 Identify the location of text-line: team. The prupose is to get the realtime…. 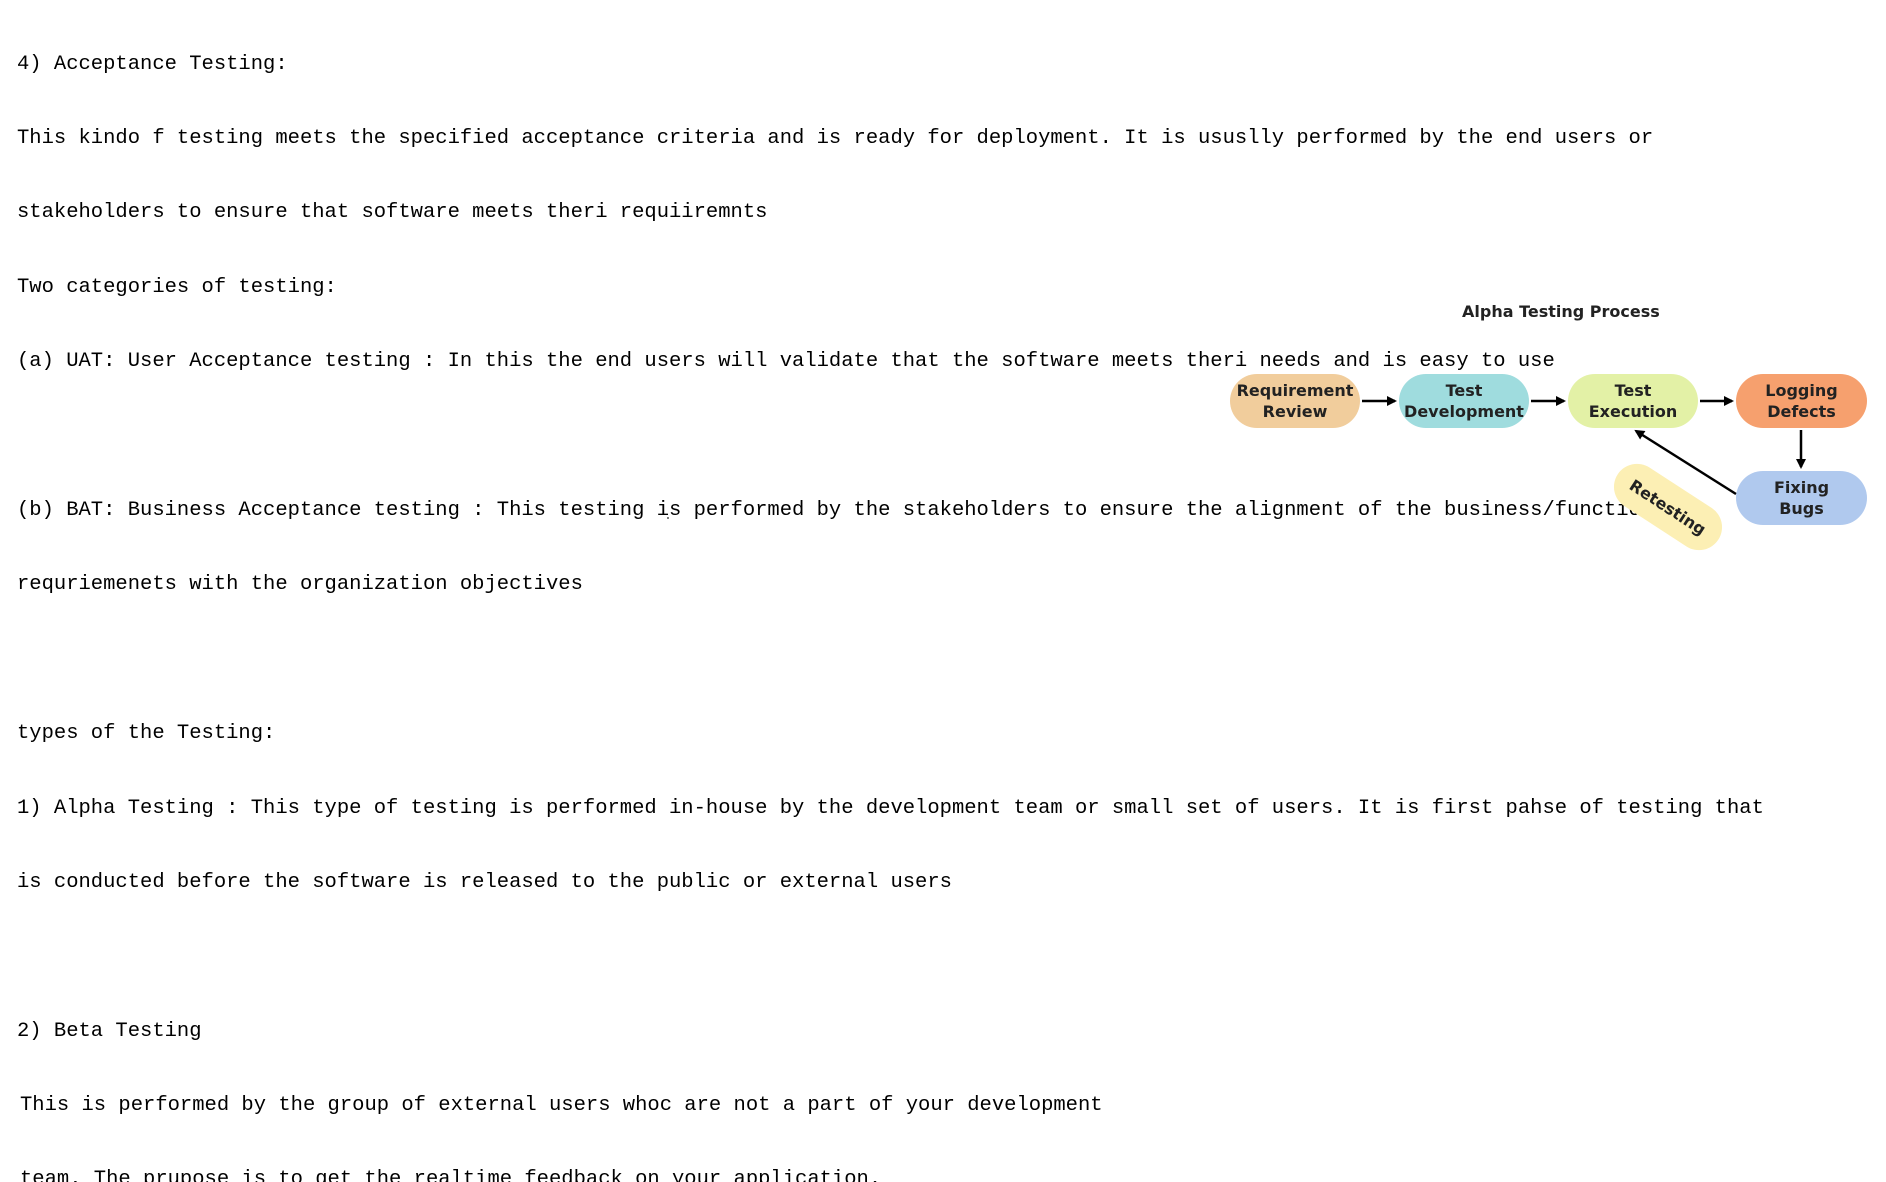
(451, 1175).